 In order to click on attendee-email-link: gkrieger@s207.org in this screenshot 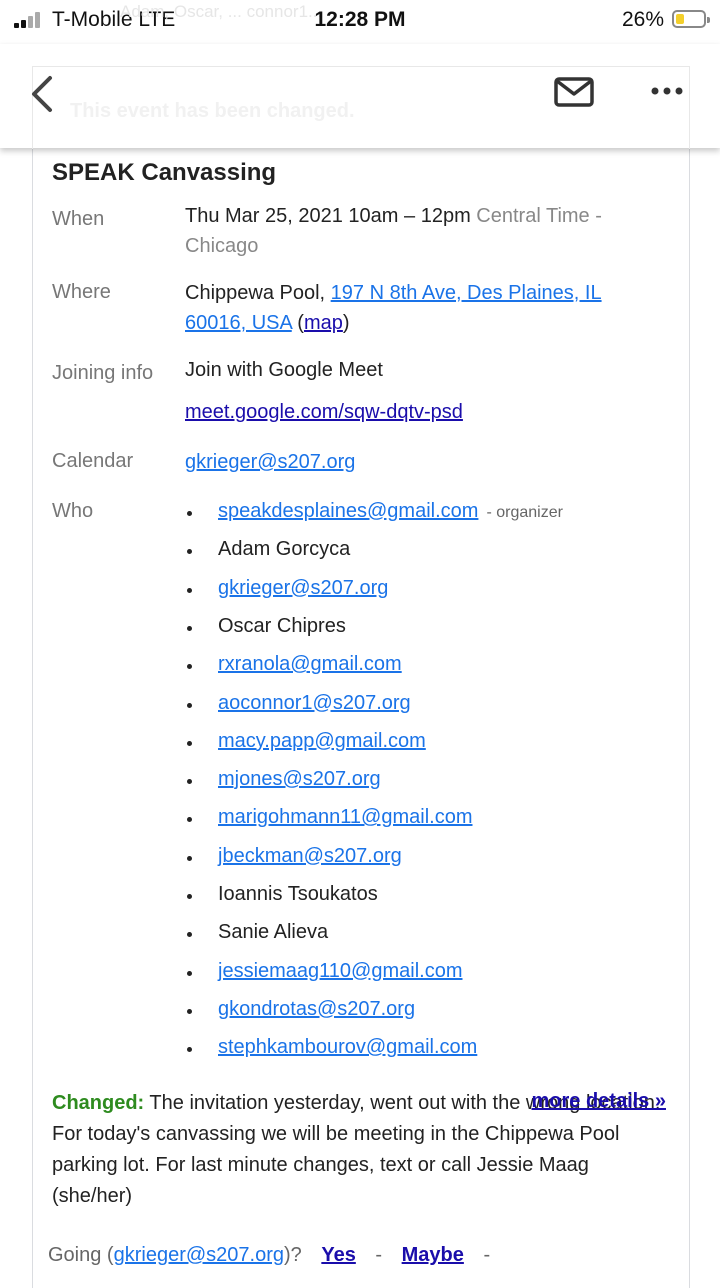, I will do `click(303, 588)`.